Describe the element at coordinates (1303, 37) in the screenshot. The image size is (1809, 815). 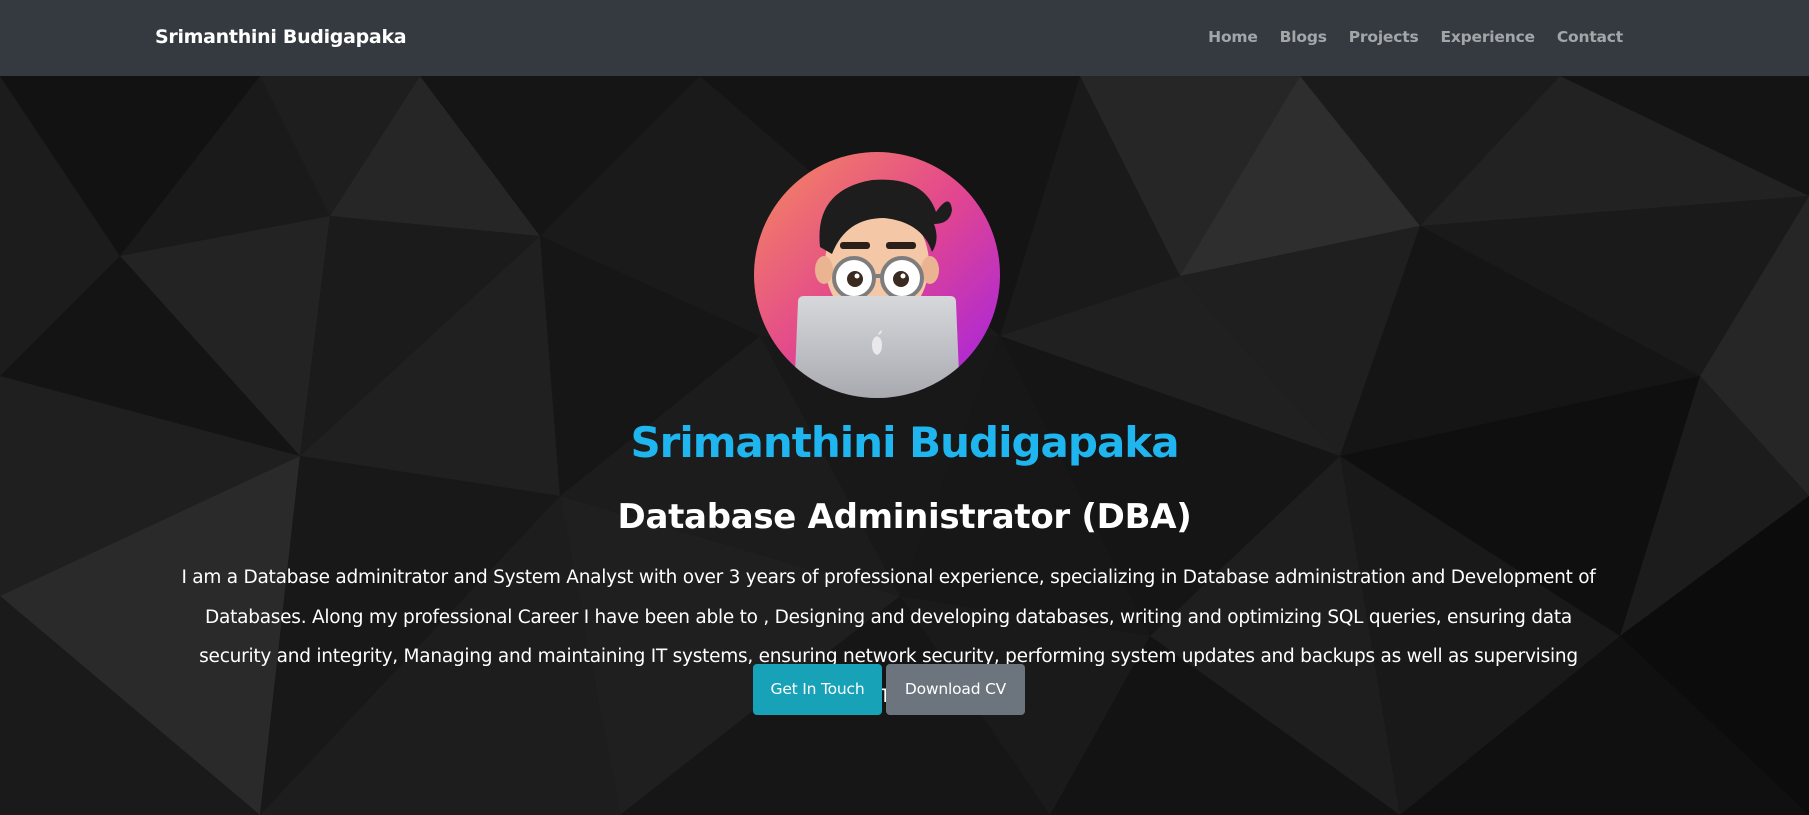
I see `nav-link-blogs: Blogs` at that location.